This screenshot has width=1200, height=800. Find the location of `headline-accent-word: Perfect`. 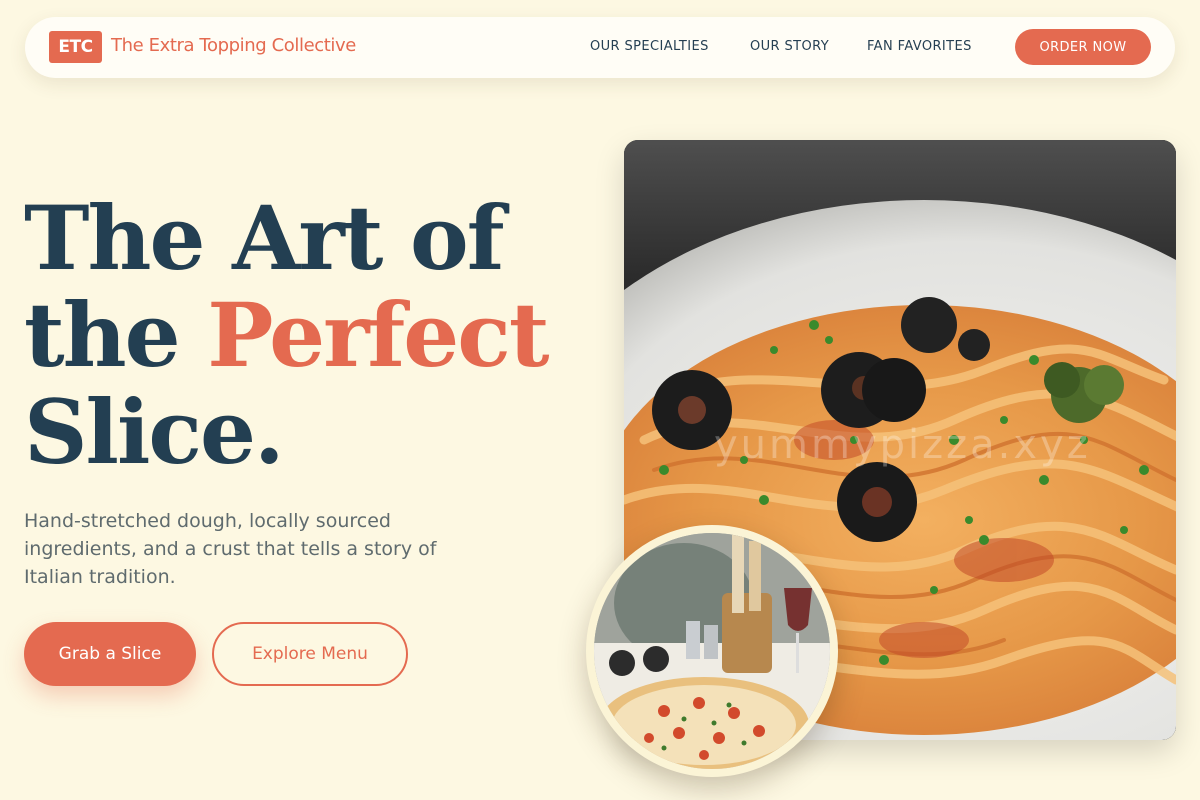

headline-accent-word: Perfect is located at coordinates (378, 335).